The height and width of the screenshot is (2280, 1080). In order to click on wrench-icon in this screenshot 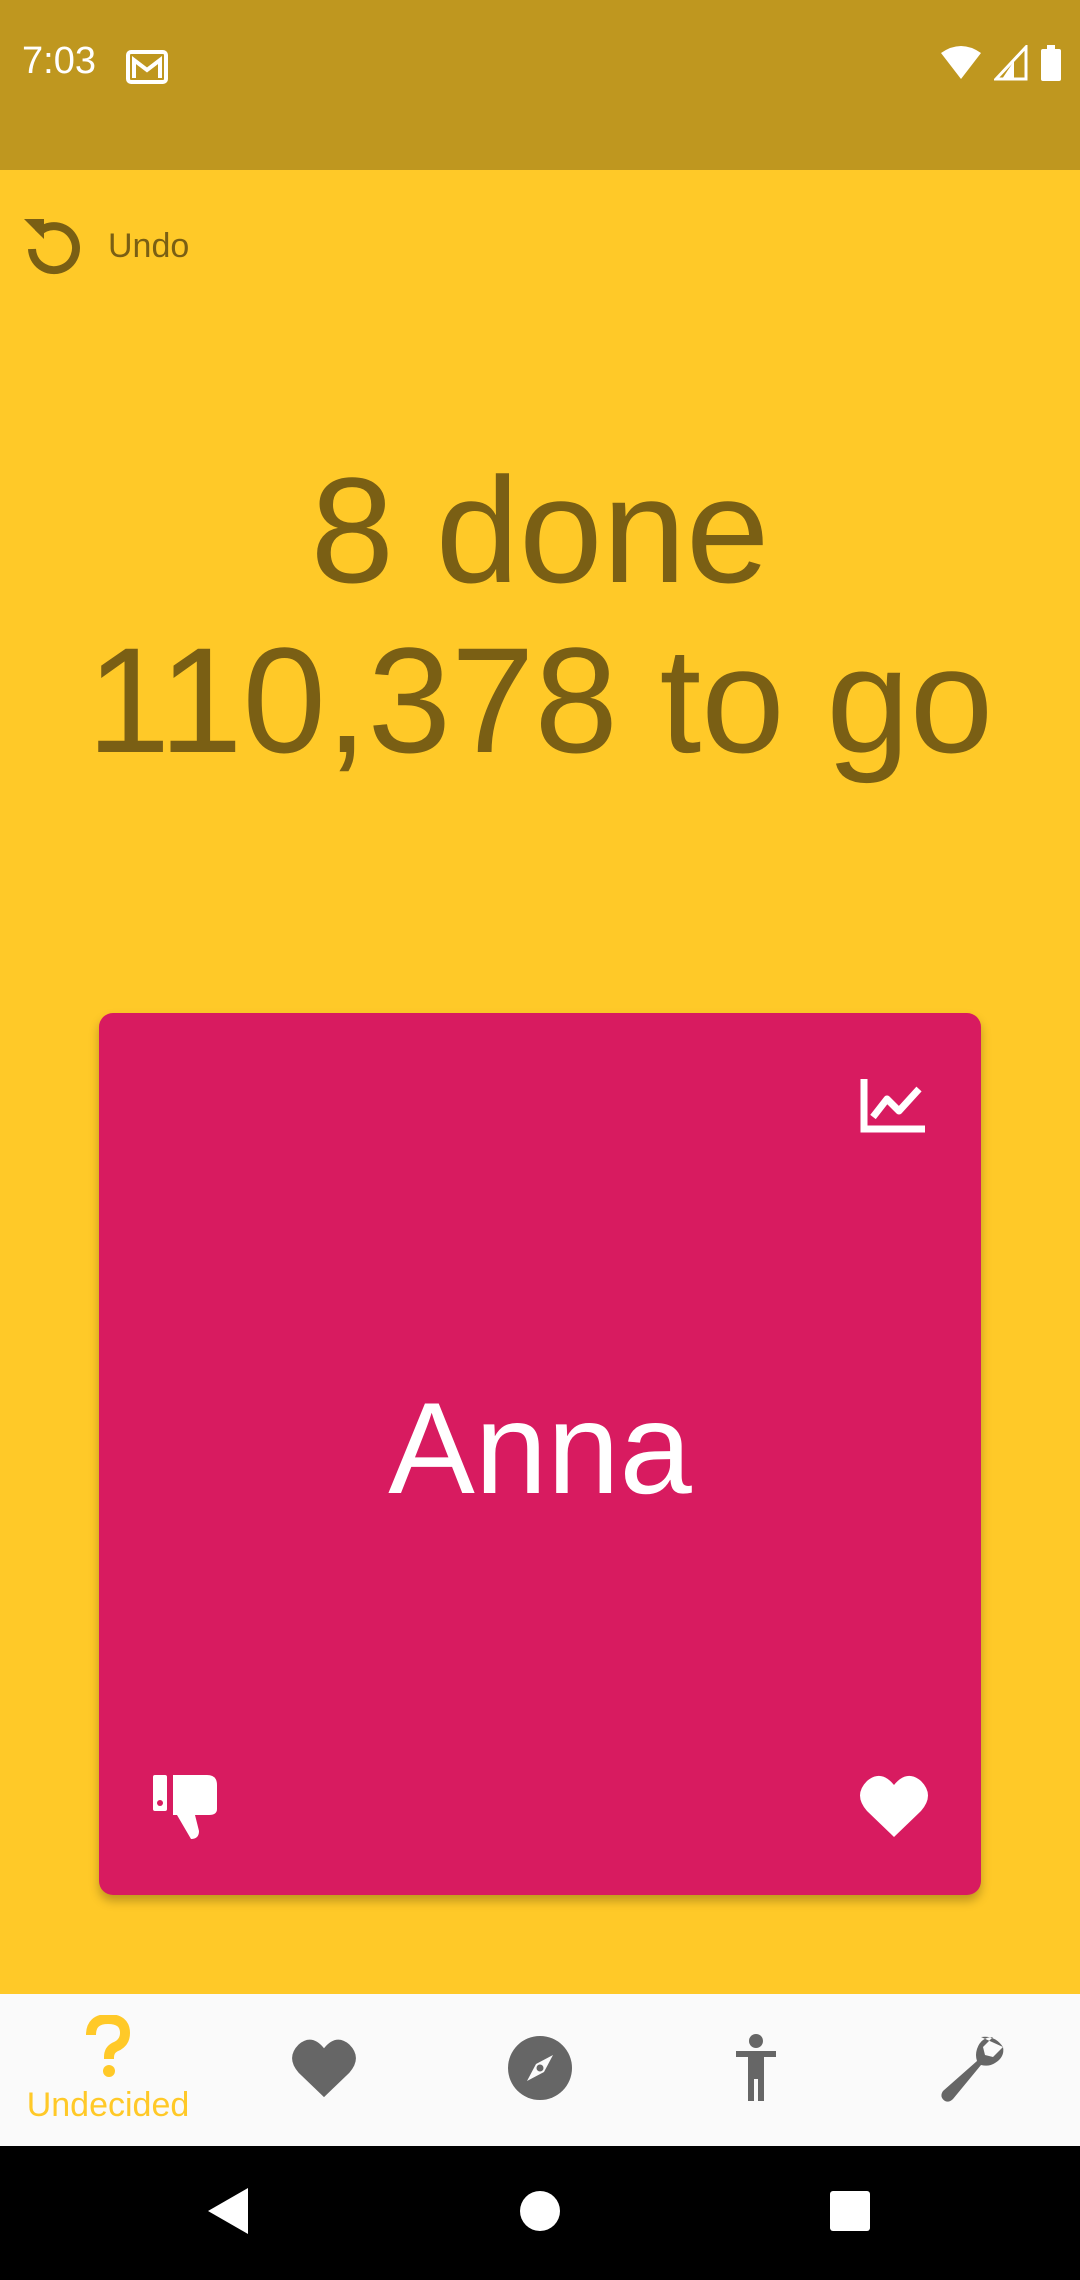, I will do `click(972, 2070)`.